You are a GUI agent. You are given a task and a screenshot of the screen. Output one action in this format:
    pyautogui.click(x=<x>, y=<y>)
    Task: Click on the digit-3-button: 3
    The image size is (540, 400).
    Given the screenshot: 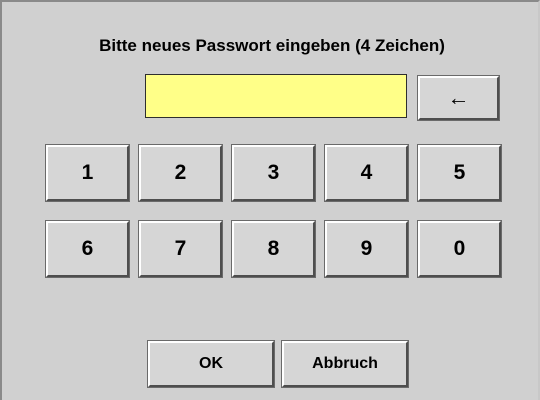 What is the action you would take?
    pyautogui.click(x=273, y=173)
    